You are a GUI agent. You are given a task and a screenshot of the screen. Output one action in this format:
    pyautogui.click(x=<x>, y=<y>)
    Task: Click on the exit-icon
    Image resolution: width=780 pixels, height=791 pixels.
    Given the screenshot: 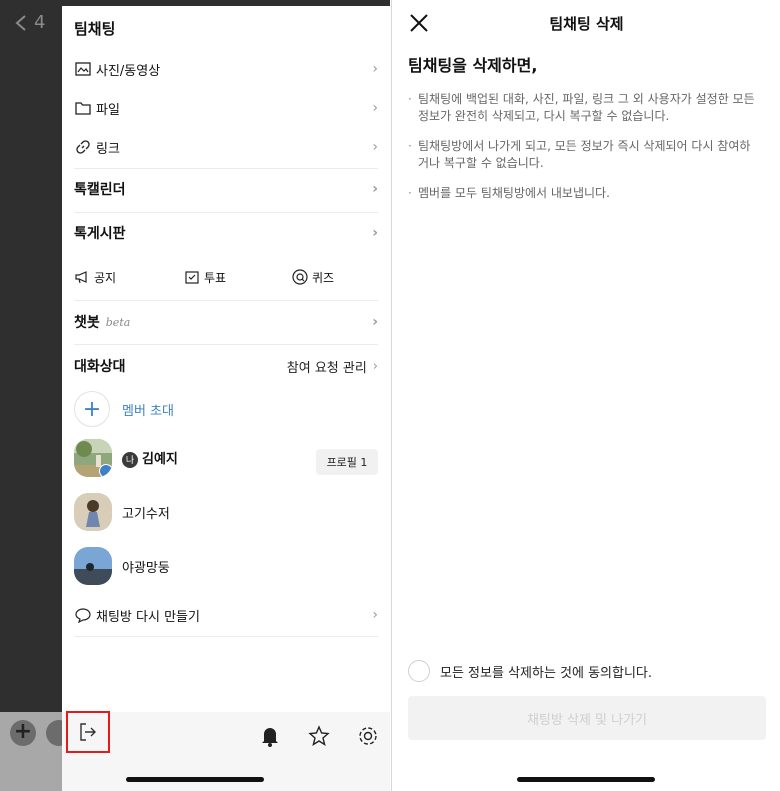 What is the action you would take?
    pyautogui.click(x=88, y=732)
    